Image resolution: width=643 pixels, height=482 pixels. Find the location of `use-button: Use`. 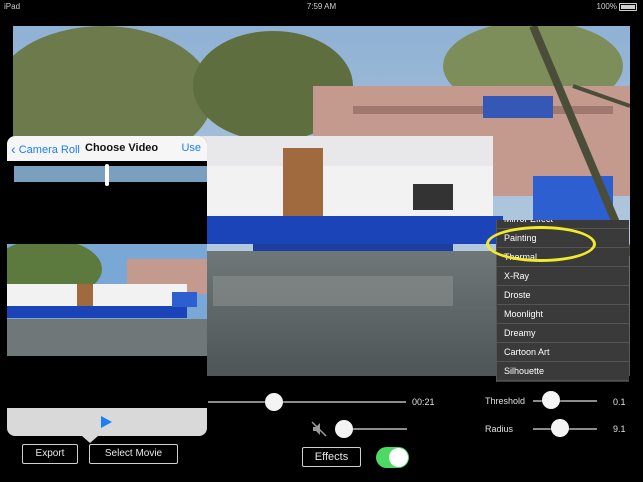

use-button: Use is located at coordinates (191, 148).